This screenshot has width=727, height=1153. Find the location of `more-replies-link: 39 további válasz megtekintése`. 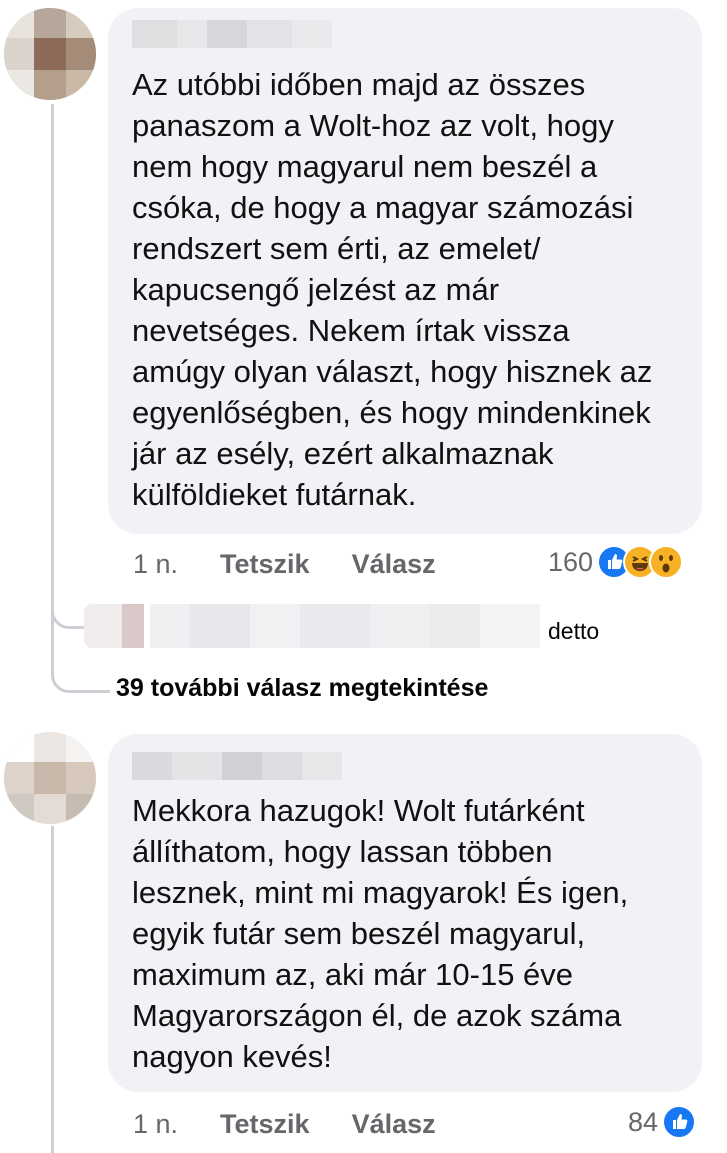

more-replies-link: 39 további válasz megtekintése is located at coordinates (302, 688).